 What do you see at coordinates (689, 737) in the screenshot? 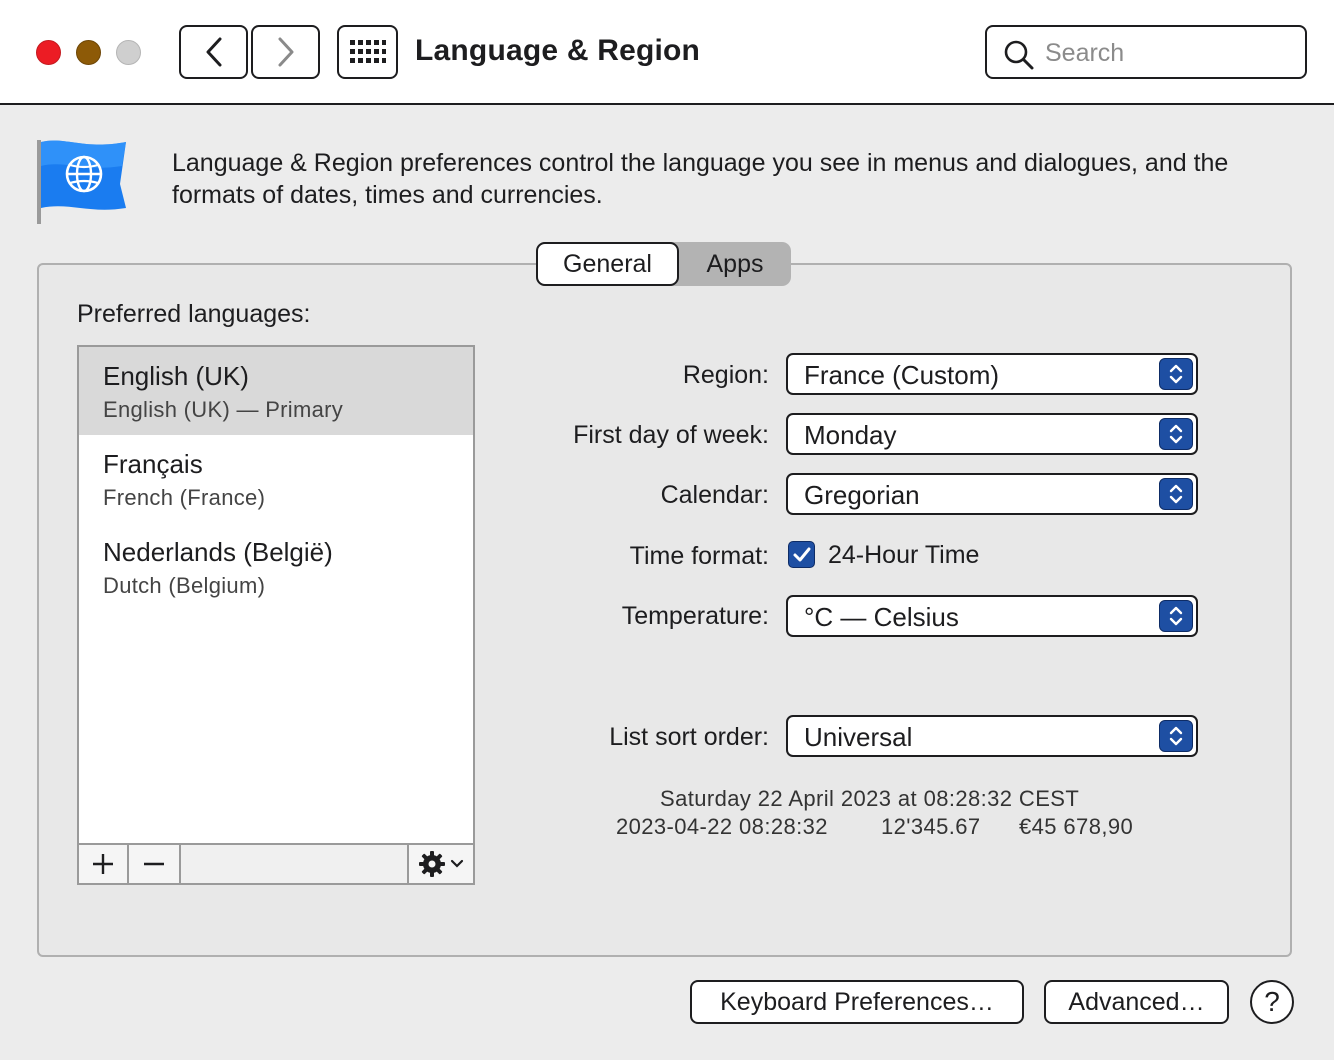
I see `sort-order-label: List sort order:` at bounding box center [689, 737].